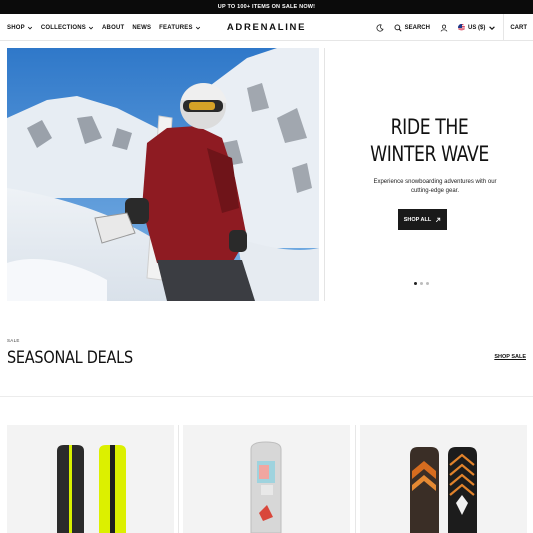  Describe the element at coordinates (176, 27) in the screenshot. I see `nav-features-label: FEATURES` at that location.